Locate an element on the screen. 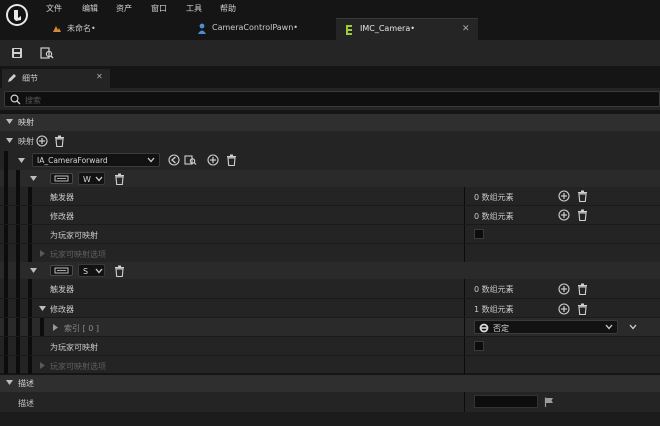 The width and height of the screenshot is (660, 426). input-mapping-context-icon is located at coordinates (349, 30).